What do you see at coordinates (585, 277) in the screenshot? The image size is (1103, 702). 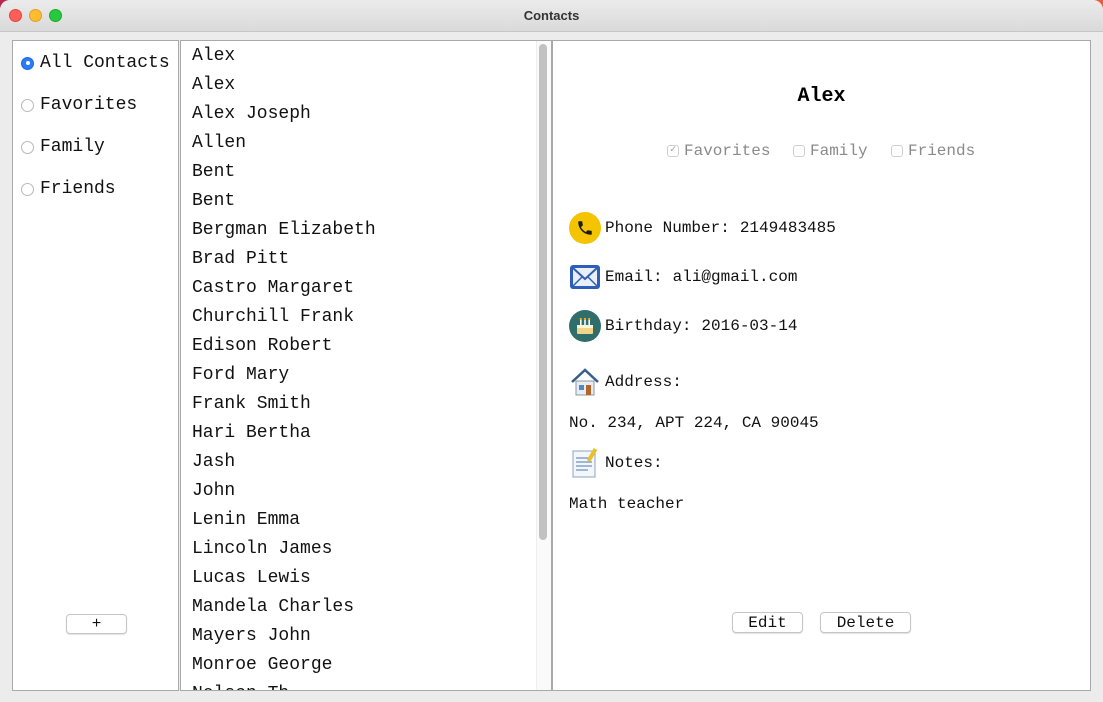 I see `envelope-icon` at bounding box center [585, 277].